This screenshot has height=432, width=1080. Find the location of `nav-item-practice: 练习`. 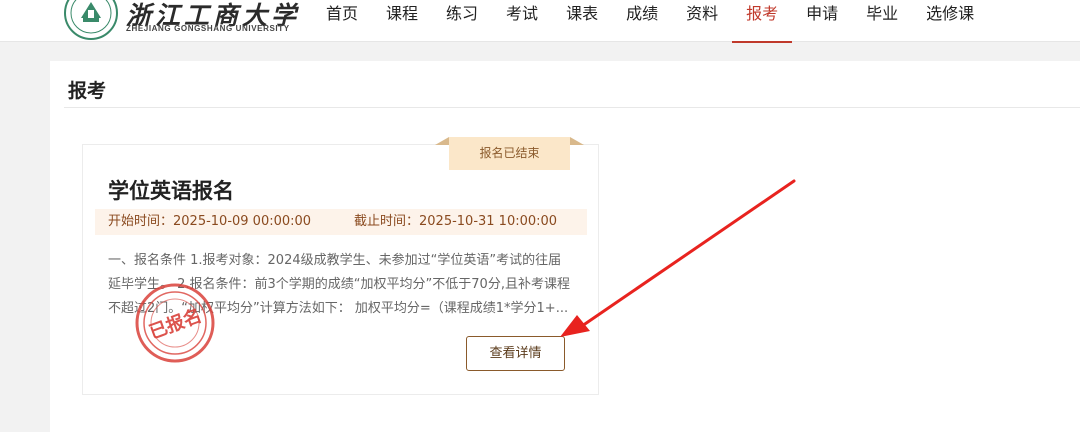

nav-item-practice: 练习 is located at coordinates (462, 21).